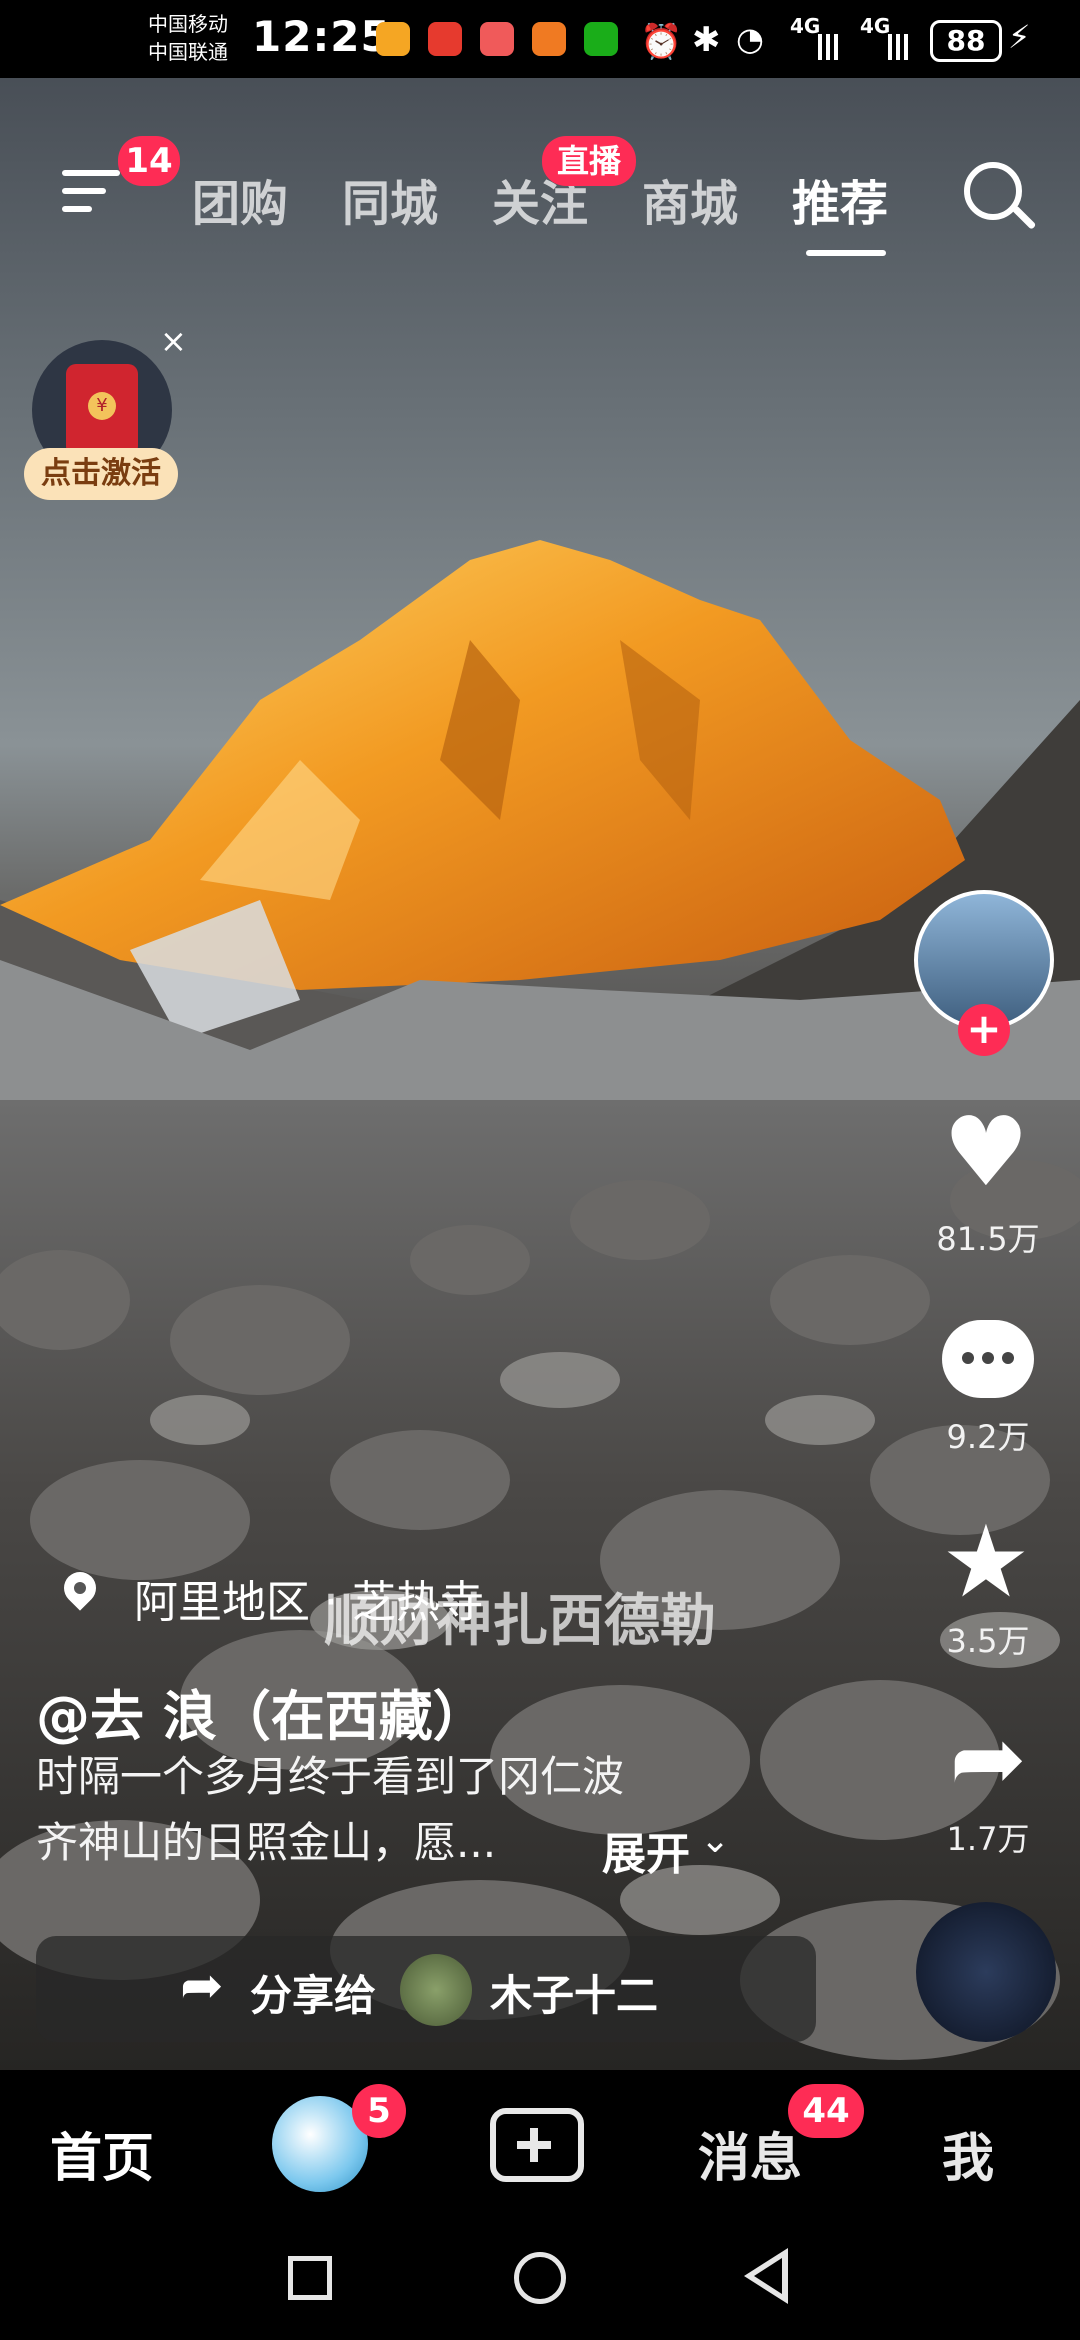 This screenshot has width=1080, height=2340. I want to click on nav-home: 首页, so click(102, 2153).